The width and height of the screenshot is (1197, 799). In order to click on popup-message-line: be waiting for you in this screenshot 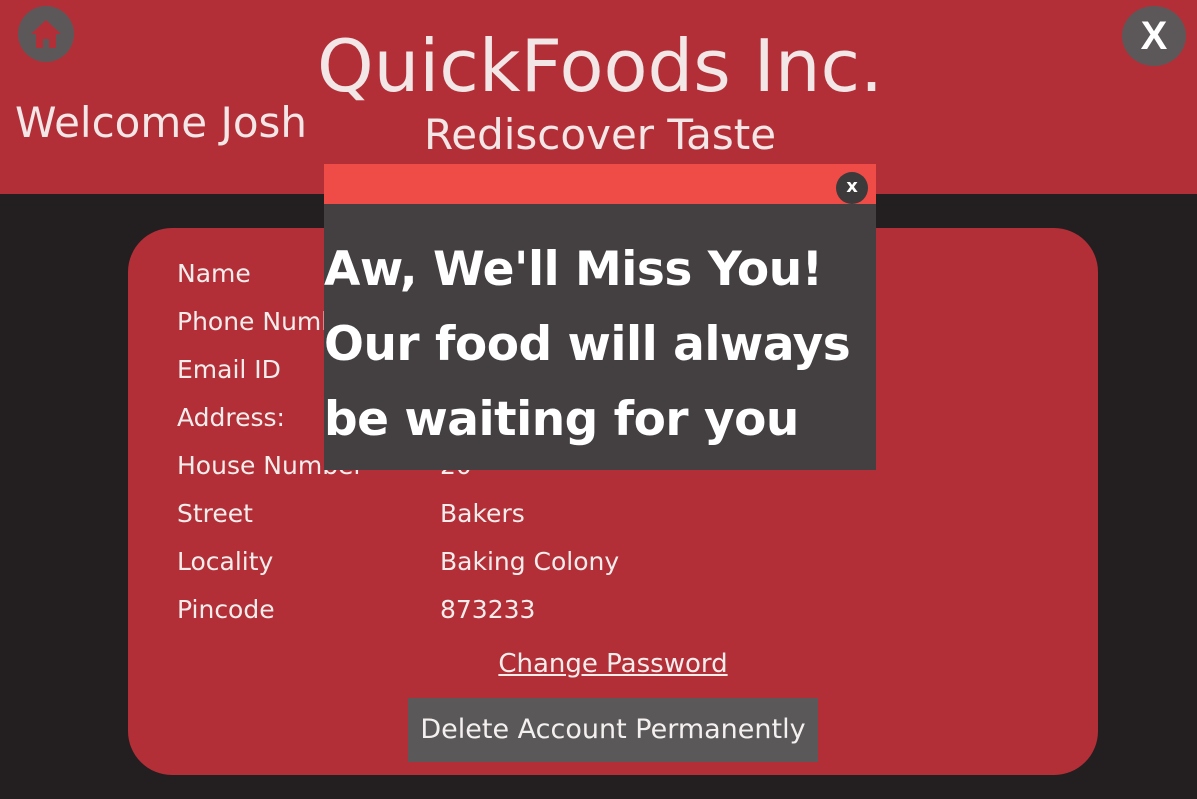, I will do `click(561, 419)`.